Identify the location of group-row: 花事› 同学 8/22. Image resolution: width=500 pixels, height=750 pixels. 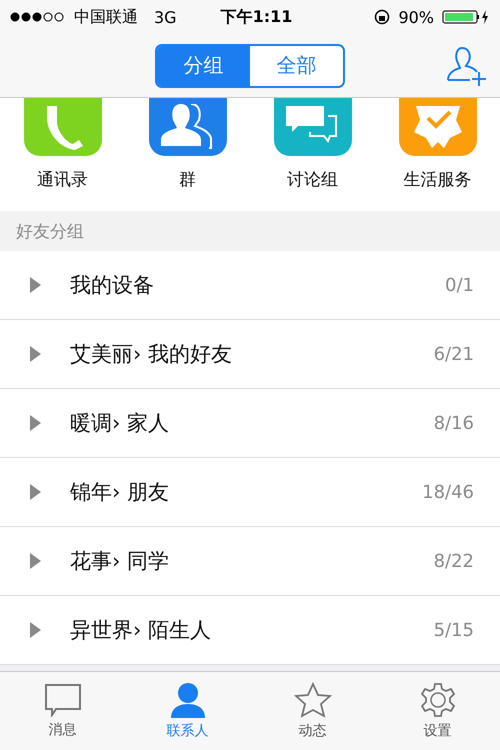
(250, 561).